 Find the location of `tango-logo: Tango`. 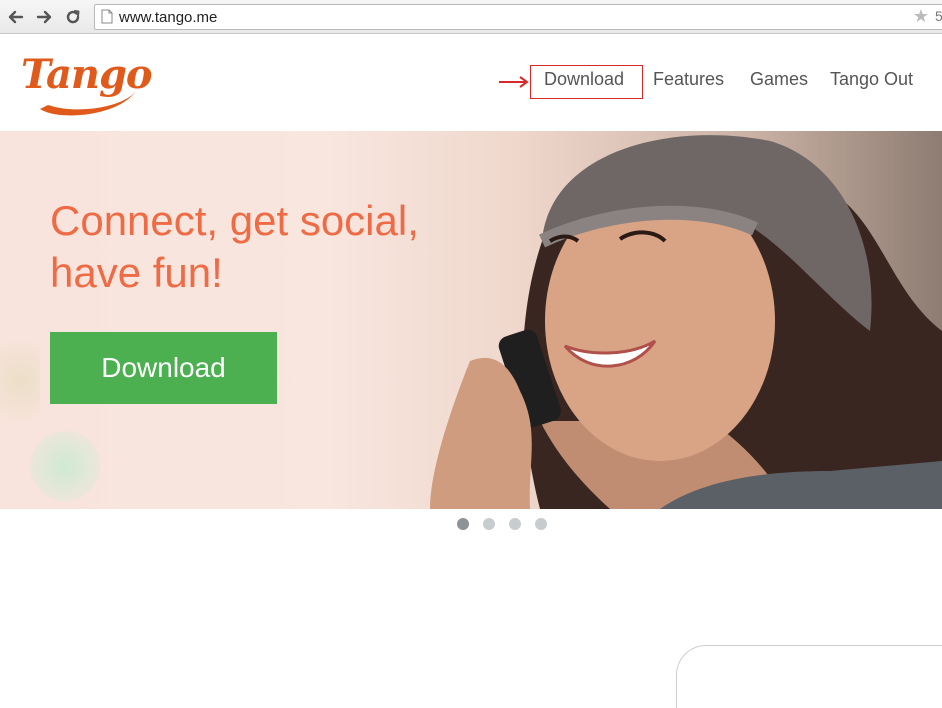

tango-logo: Tango is located at coordinates (85, 83).